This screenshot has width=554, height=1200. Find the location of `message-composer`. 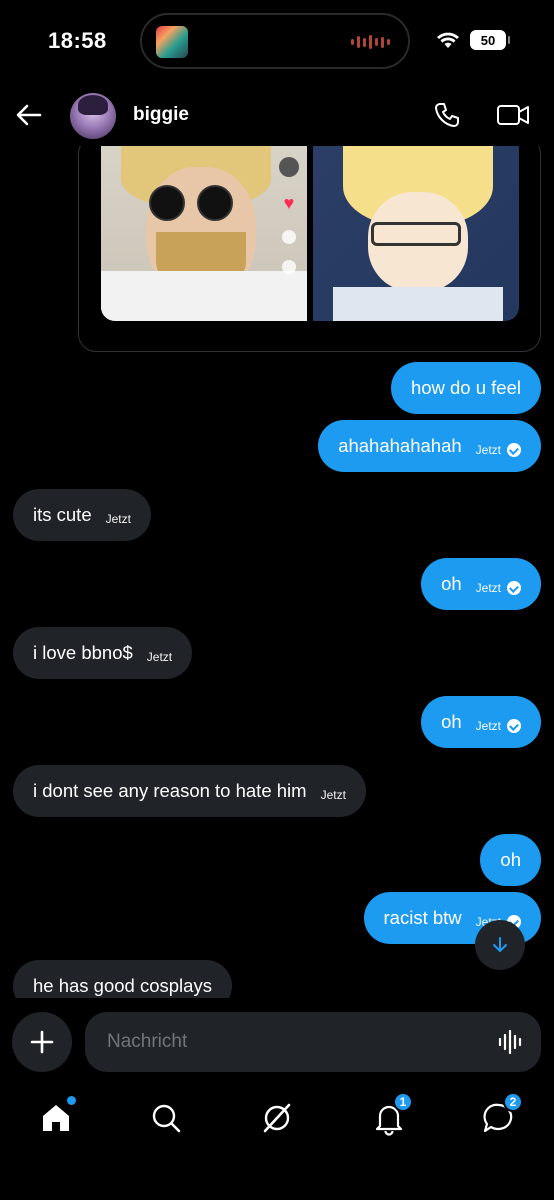

message-composer is located at coordinates (277, 1043).